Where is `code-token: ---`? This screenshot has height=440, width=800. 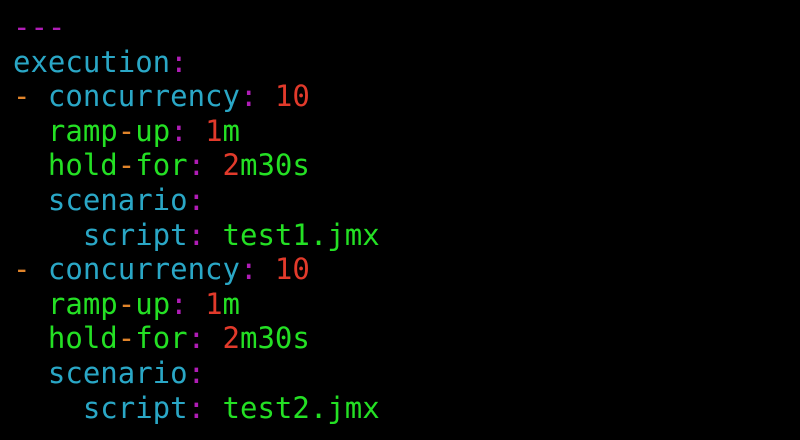 code-token: --- is located at coordinates (39, 27).